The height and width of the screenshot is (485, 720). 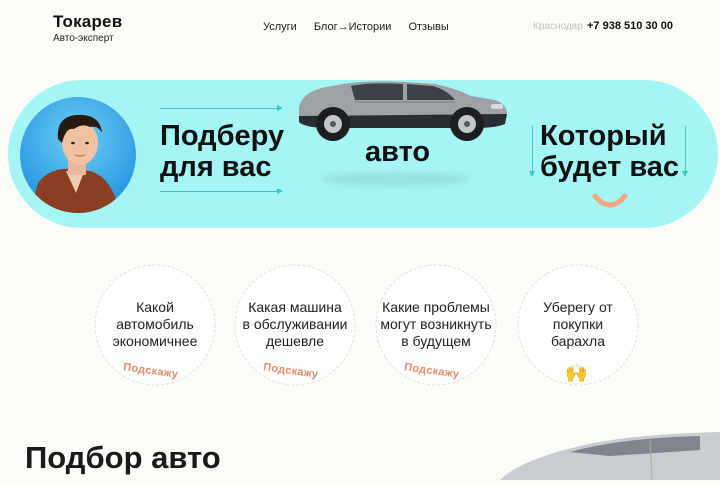 I want to click on smile-icon, so click(x=610, y=203).